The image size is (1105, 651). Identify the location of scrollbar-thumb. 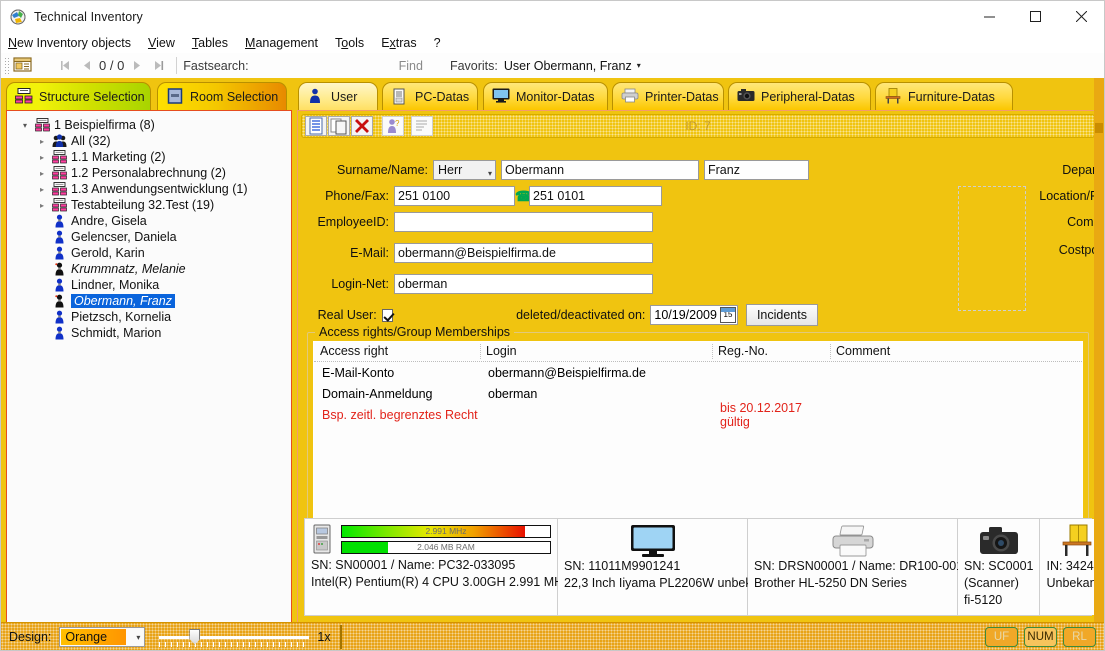
(1099, 128).